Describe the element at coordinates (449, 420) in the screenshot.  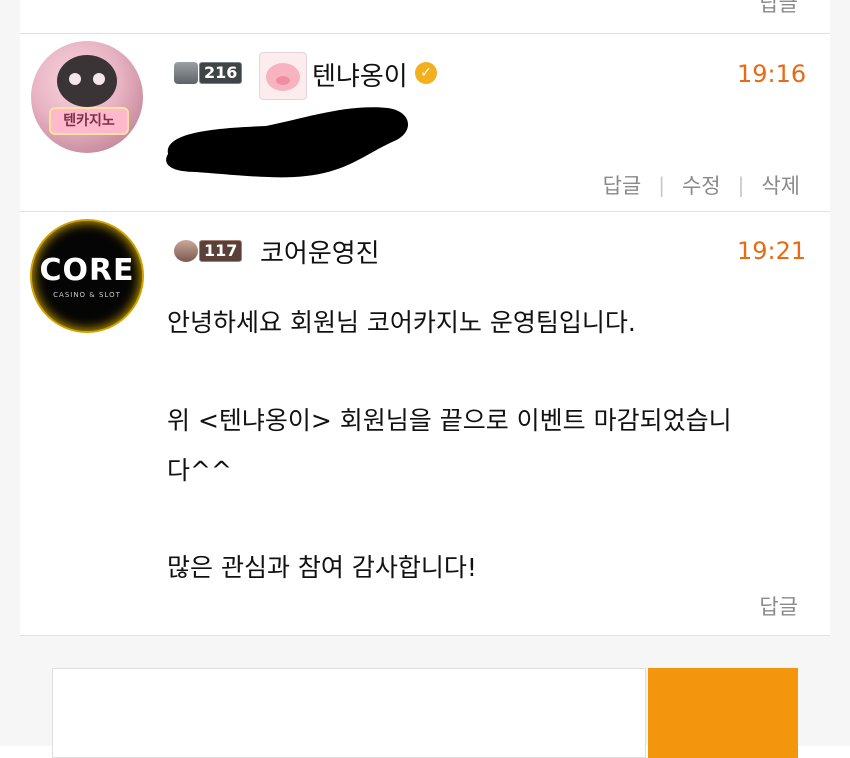
I see `comment-body-line: 위 <텐냐옹이> 회원님을 끝으로 이벤트 마감되었습니` at that location.